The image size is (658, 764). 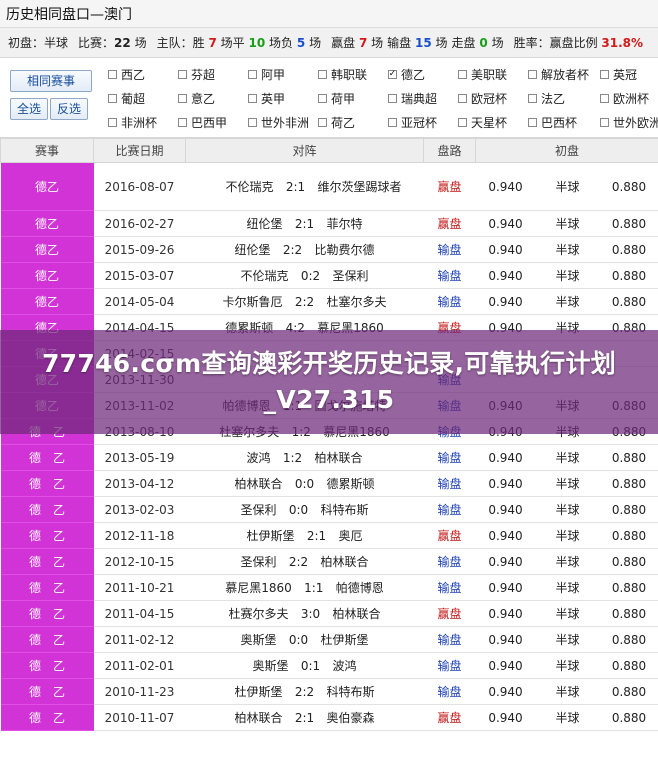 I want to click on league-option: 欧冠杯, so click(x=493, y=98).